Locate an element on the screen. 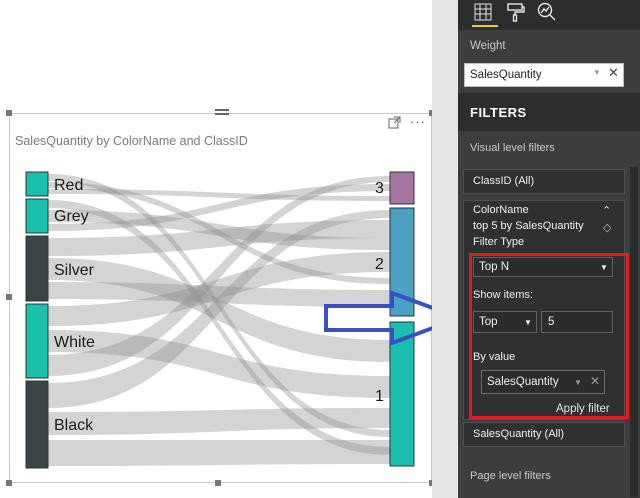  filter-card-classid: ClassID (All) is located at coordinates (544, 181).